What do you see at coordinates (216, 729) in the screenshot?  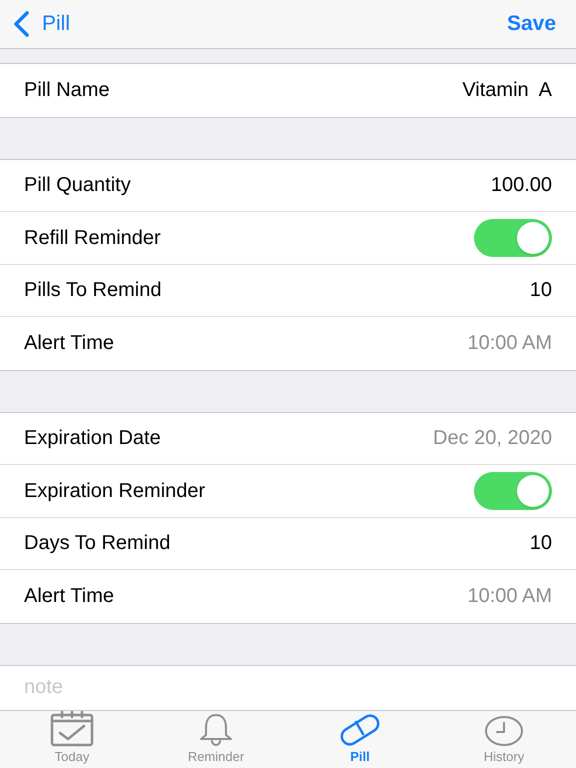 I see `bell-icon` at bounding box center [216, 729].